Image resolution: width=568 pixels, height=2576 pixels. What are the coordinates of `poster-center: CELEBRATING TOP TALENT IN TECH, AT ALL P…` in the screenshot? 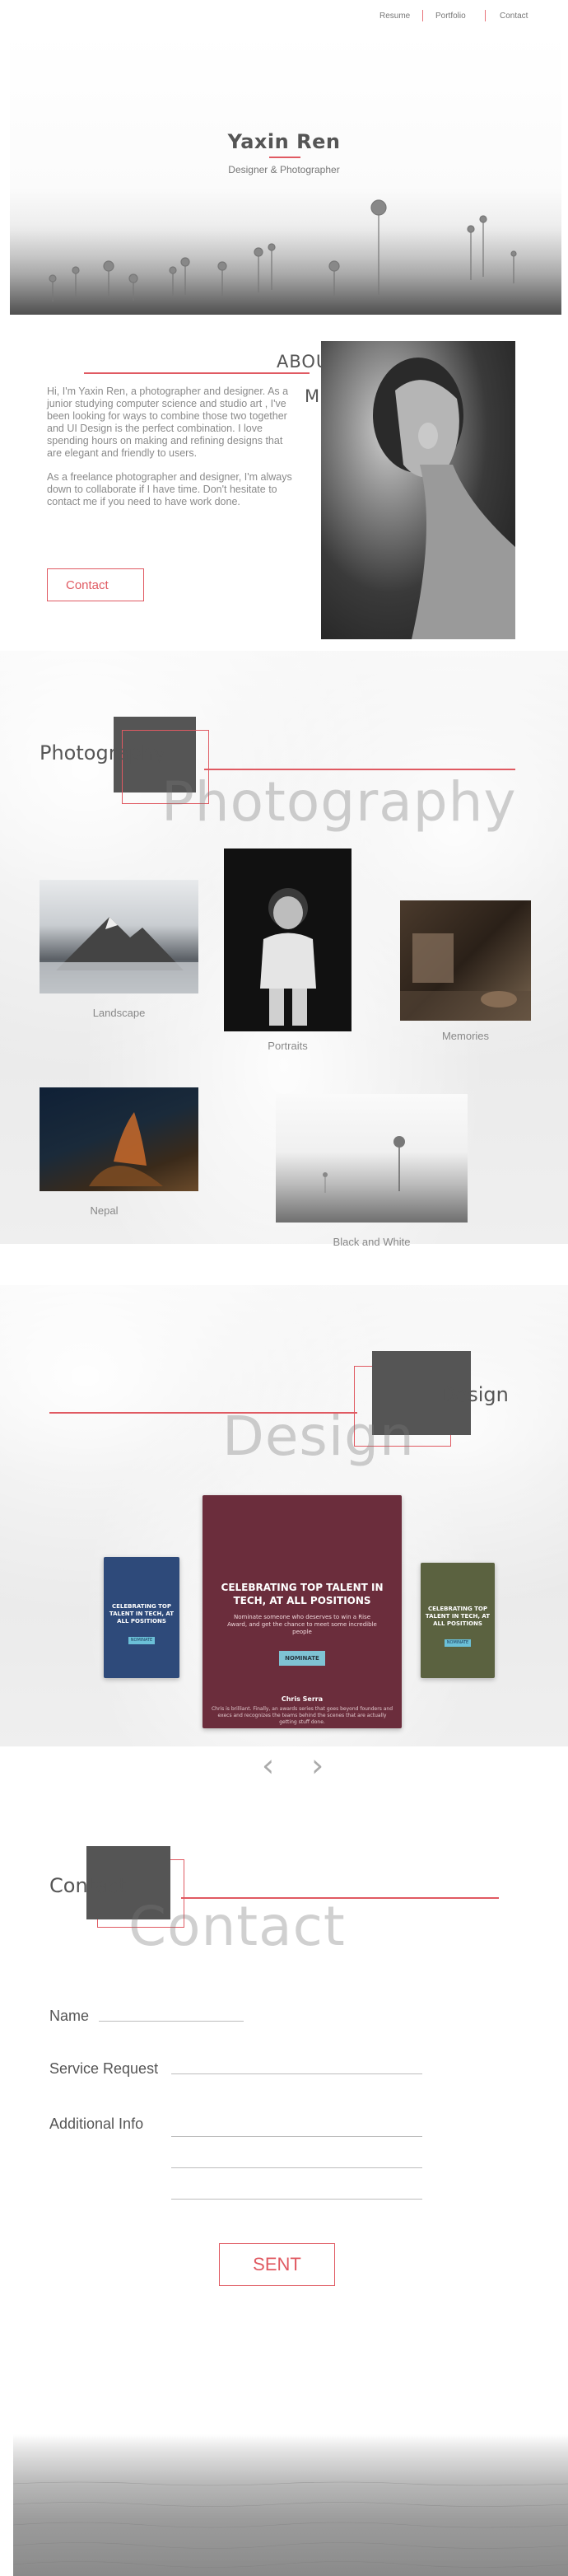 It's located at (302, 1611).